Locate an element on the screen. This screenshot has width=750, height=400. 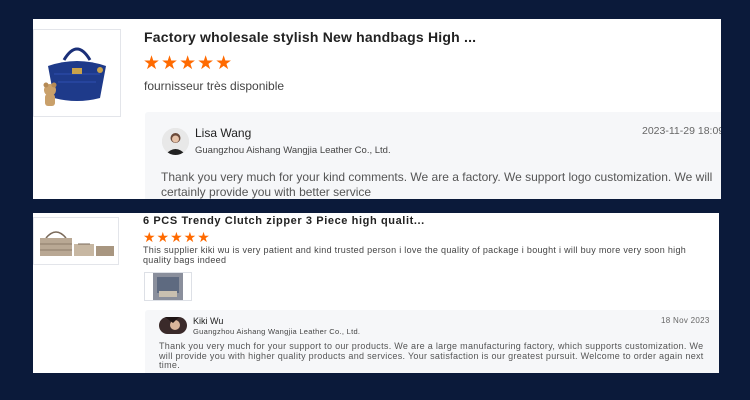
reply-author: Lisa Wang is located at coordinates (223, 133).